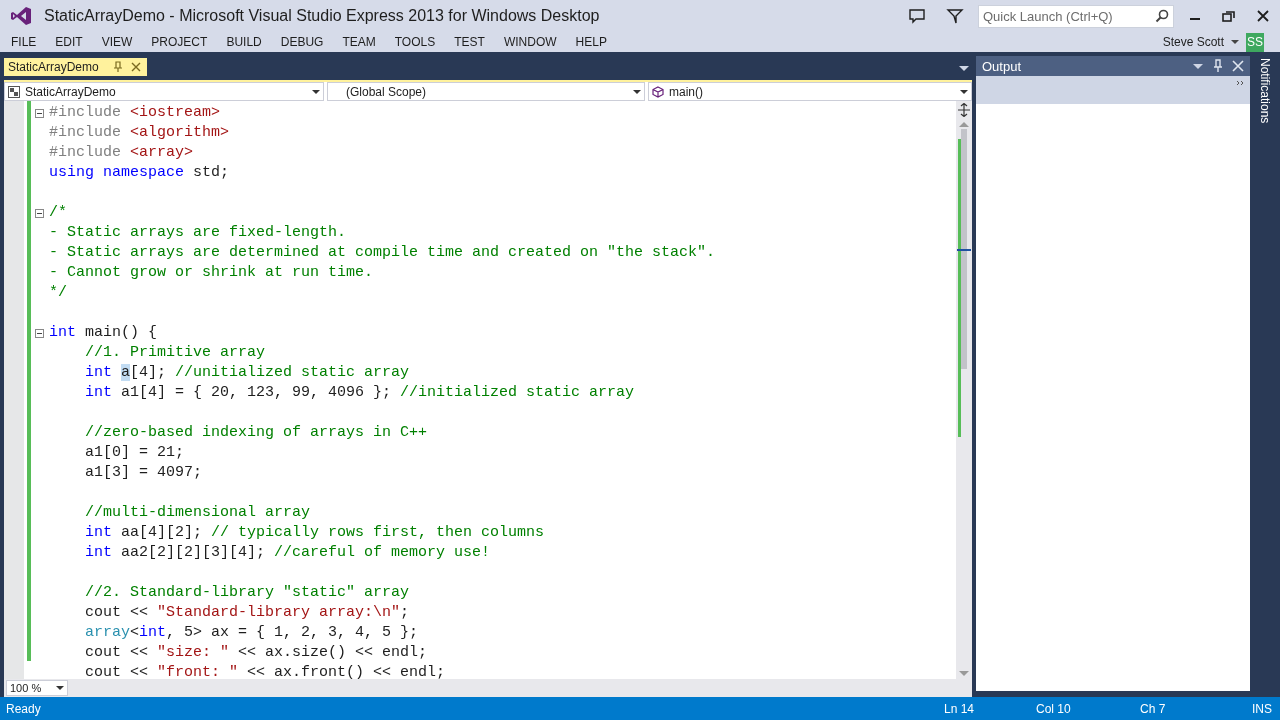 The image size is (1280, 720). Describe the element at coordinates (359, 393) in the screenshot. I see `code-line: int a1[4] = { 20, 123, 99, 4096 }; //initialized static array` at that location.